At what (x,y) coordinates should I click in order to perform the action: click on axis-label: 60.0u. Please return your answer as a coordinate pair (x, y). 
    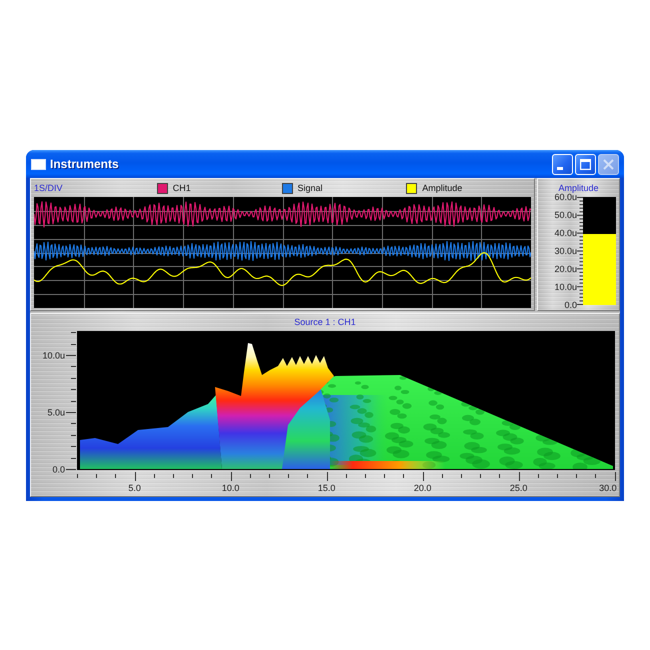
    Looking at the image, I should click on (565, 197).